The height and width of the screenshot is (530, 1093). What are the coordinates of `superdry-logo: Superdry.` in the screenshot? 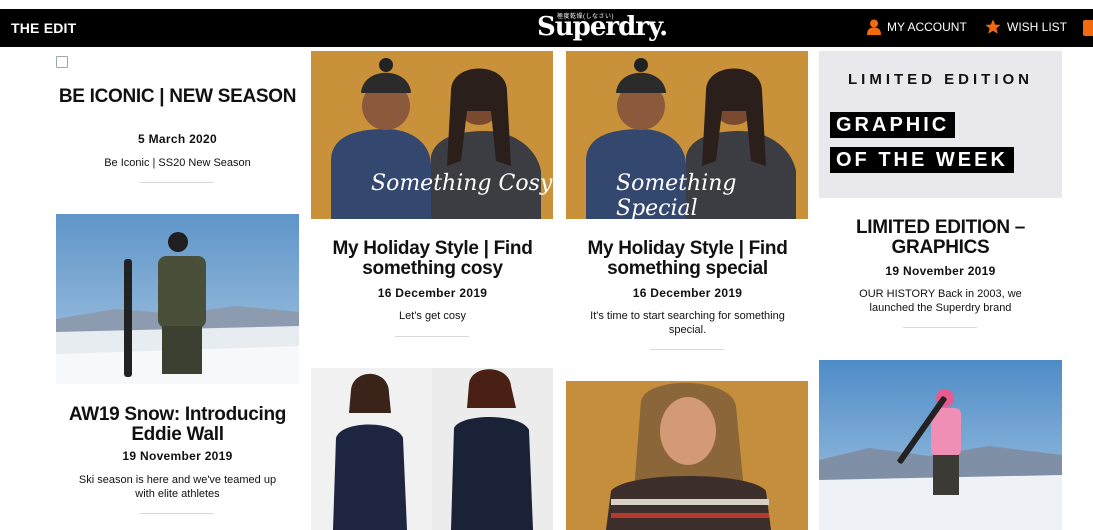 It's located at (602, 27).